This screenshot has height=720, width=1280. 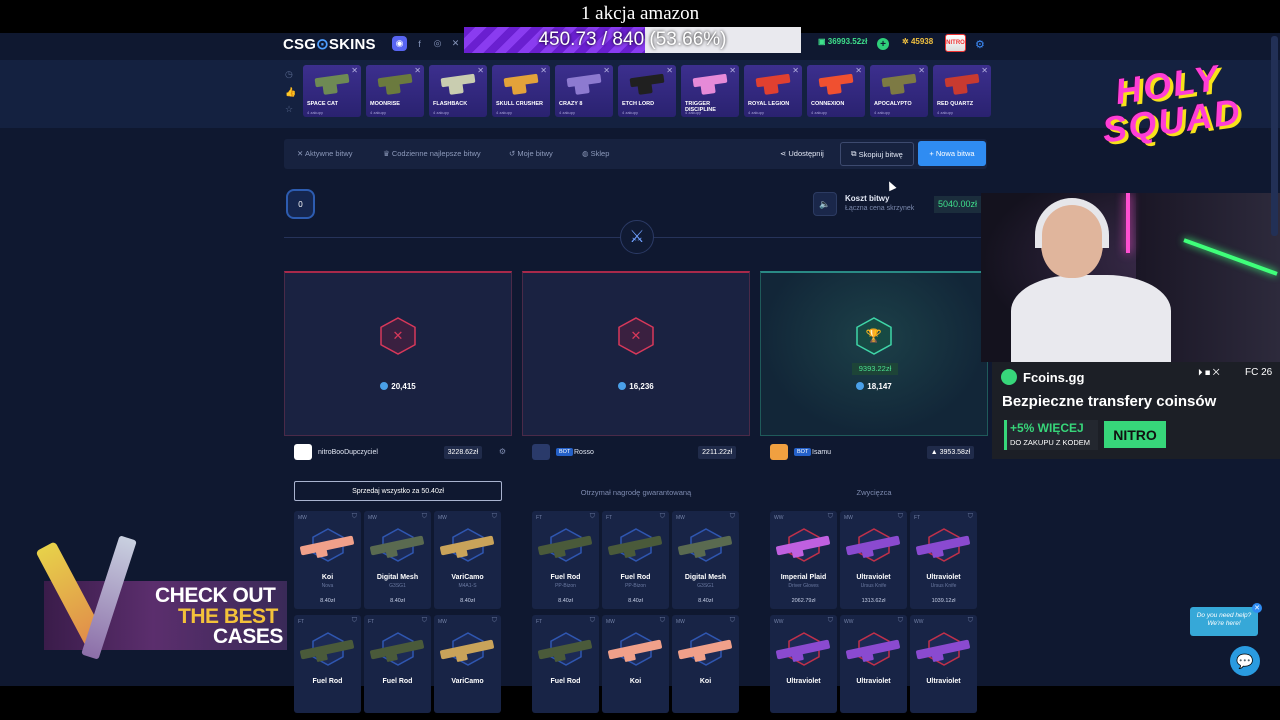 I want to click on case-name: APOCALYPTO, so click(x=893, y=104).